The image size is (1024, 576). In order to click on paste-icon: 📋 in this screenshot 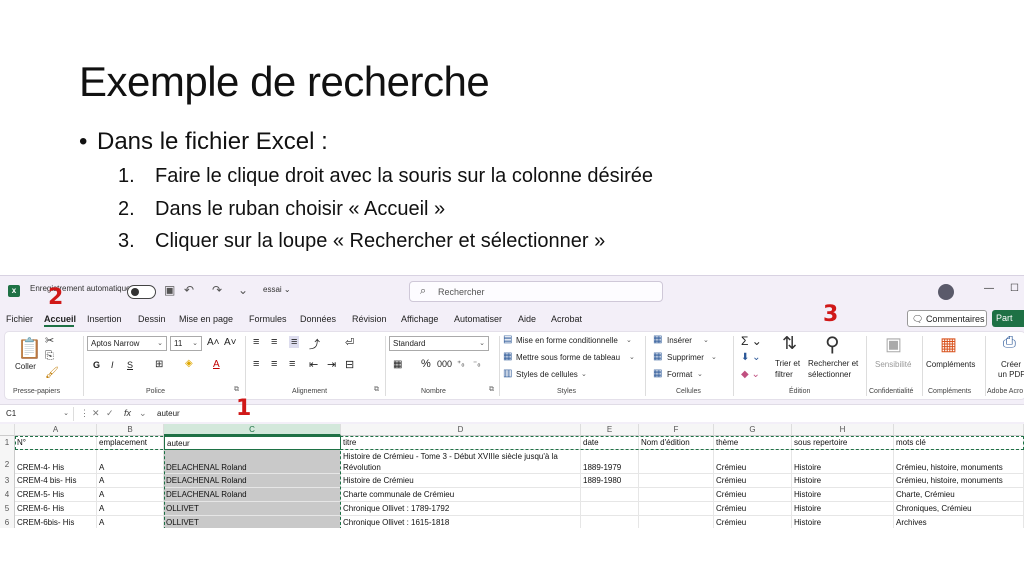, I will do `click(29, 348)`.